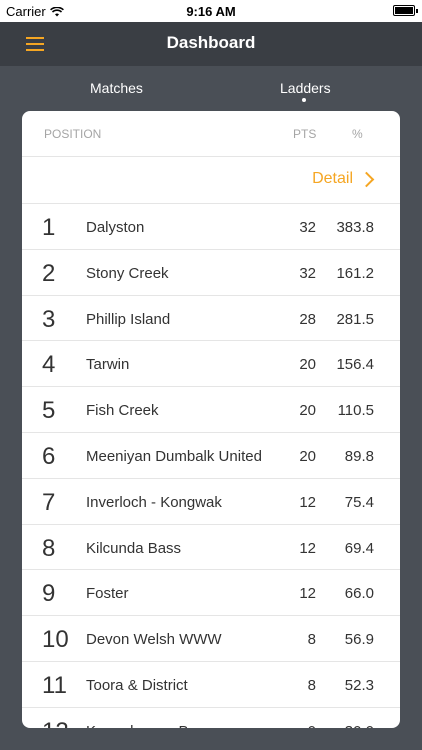 The height and width of the screenshot is (750, 422). What do you see at coordinates (359, 640) in the screenshot?
I see `team-percentage: 56.9` at bounding box center [359, 640].